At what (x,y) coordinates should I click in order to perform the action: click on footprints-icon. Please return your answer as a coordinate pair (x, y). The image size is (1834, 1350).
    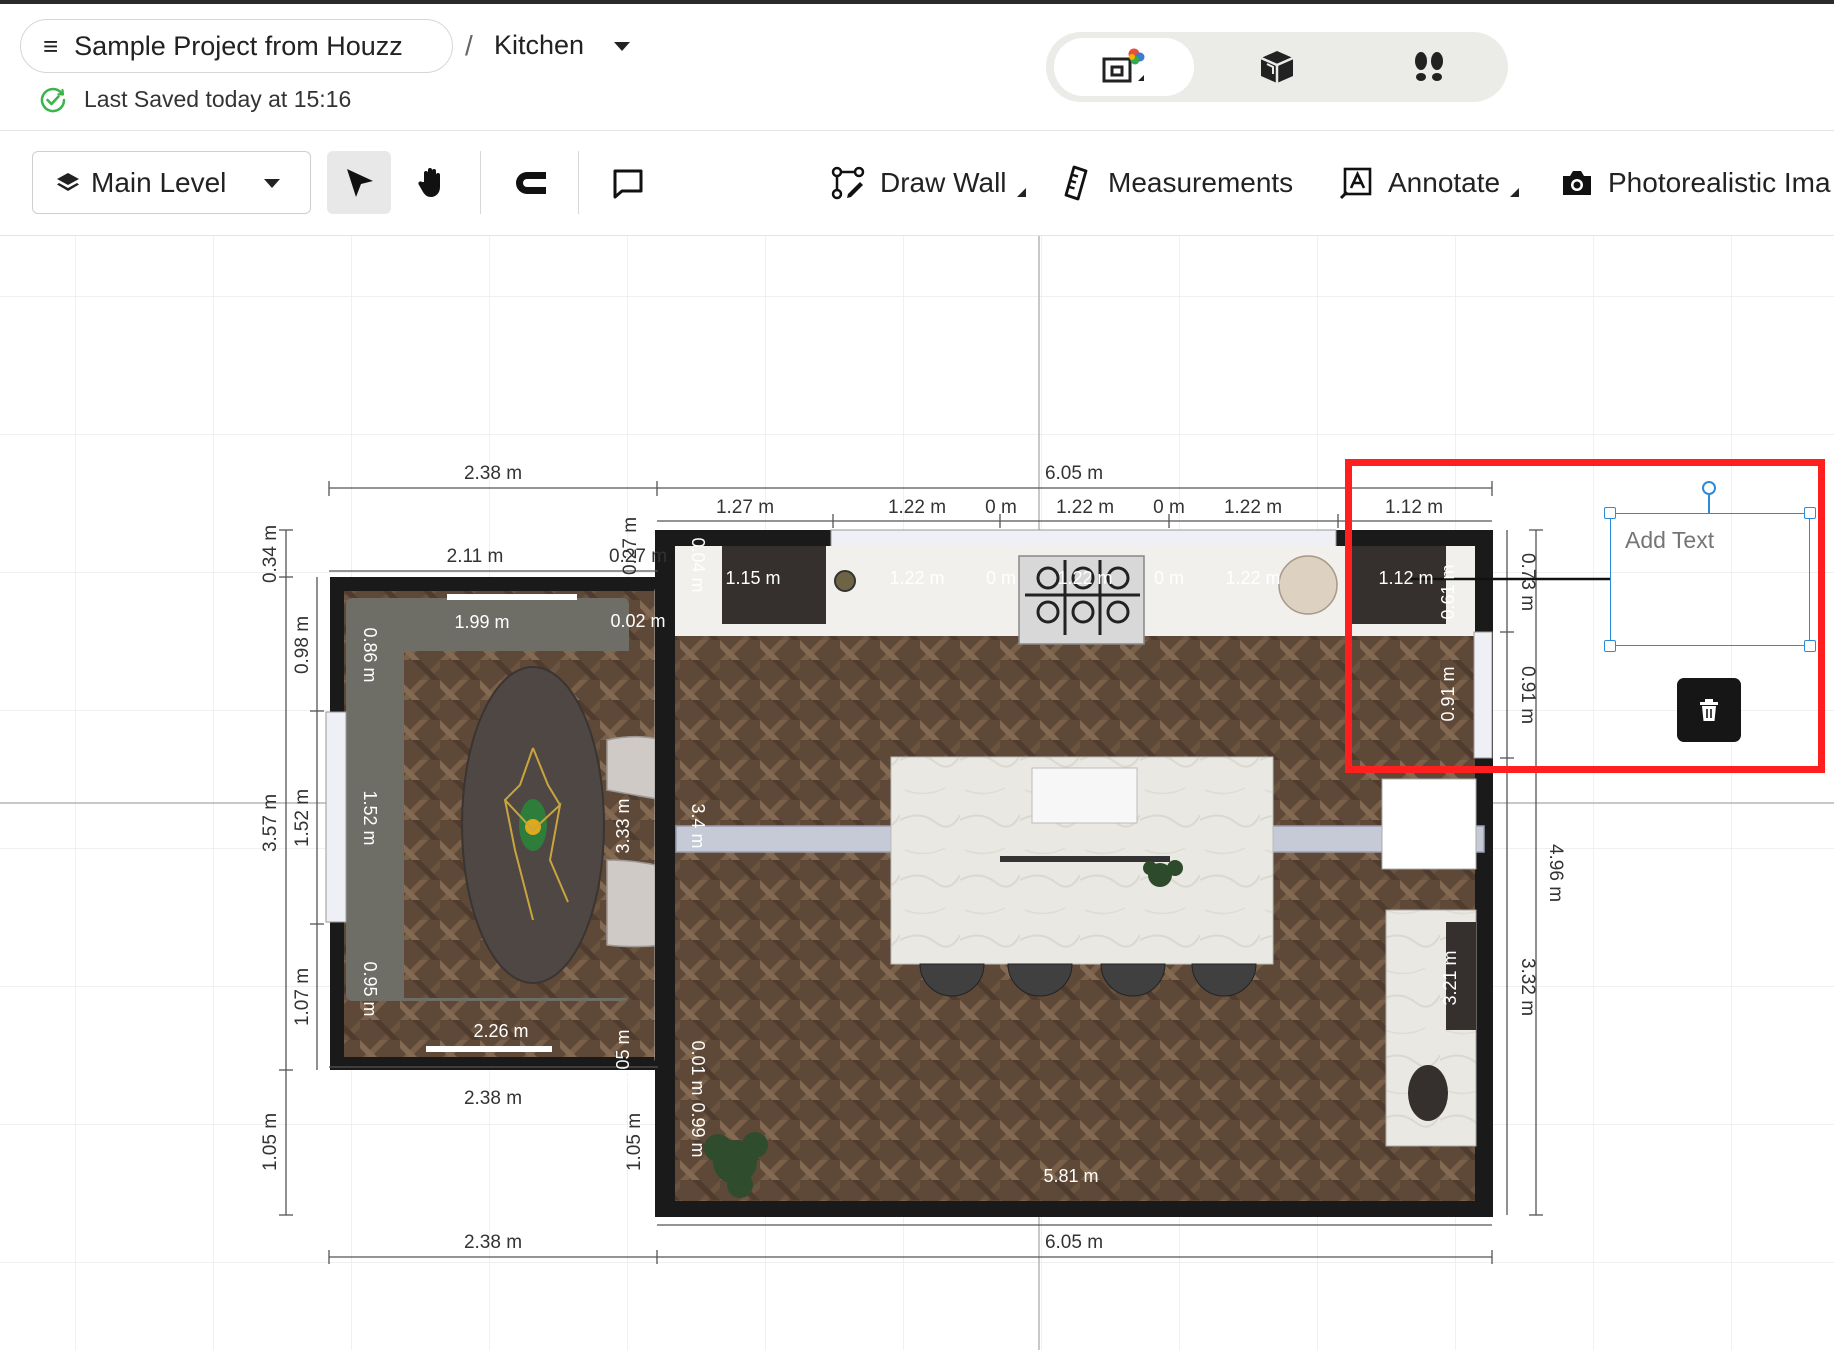
    Looking at the image, I should click on (1429, 66).